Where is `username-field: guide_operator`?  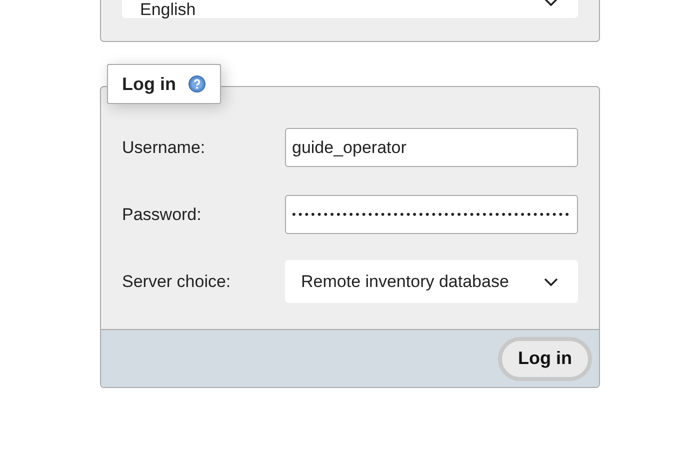 username-field: guide_operator is located at coordinates (431, 147).